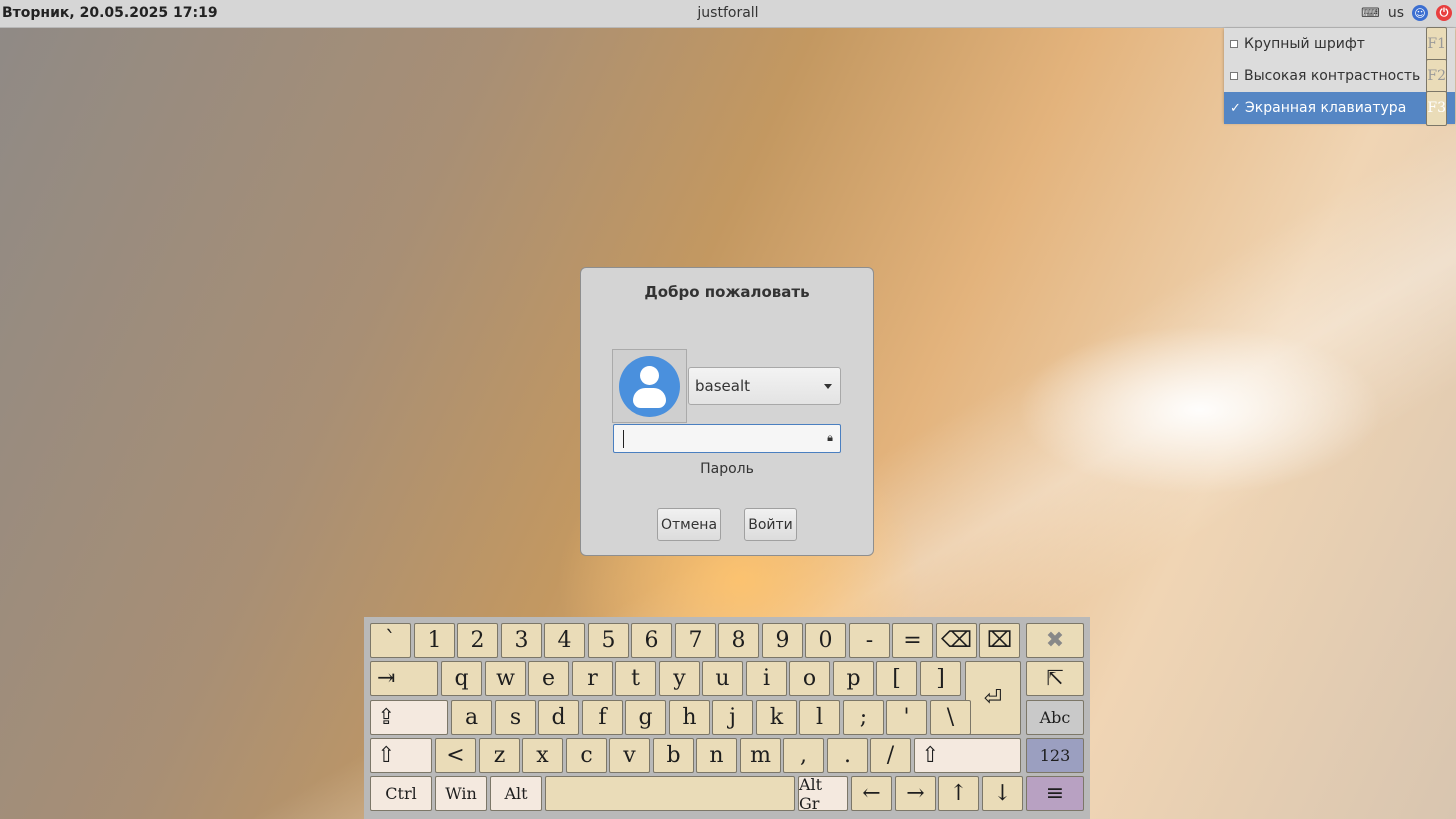  I want to click on user-avatar-icon, so click(649, 386).